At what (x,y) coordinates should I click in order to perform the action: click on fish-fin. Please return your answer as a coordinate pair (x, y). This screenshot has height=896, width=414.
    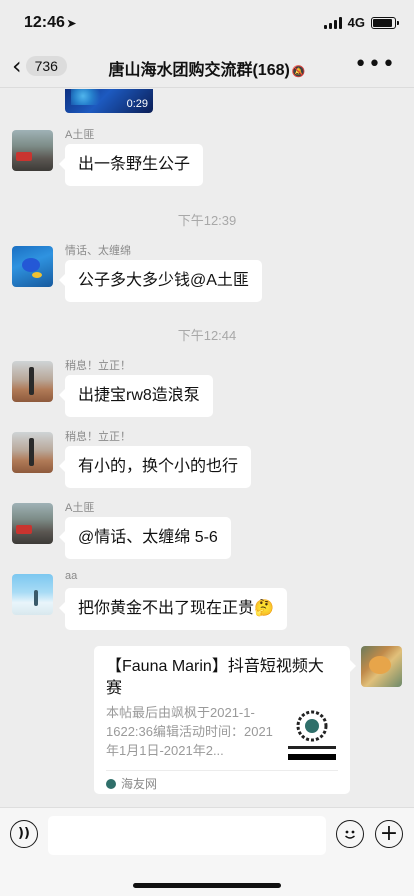
    Looking at the image, I should click on (37, 275).